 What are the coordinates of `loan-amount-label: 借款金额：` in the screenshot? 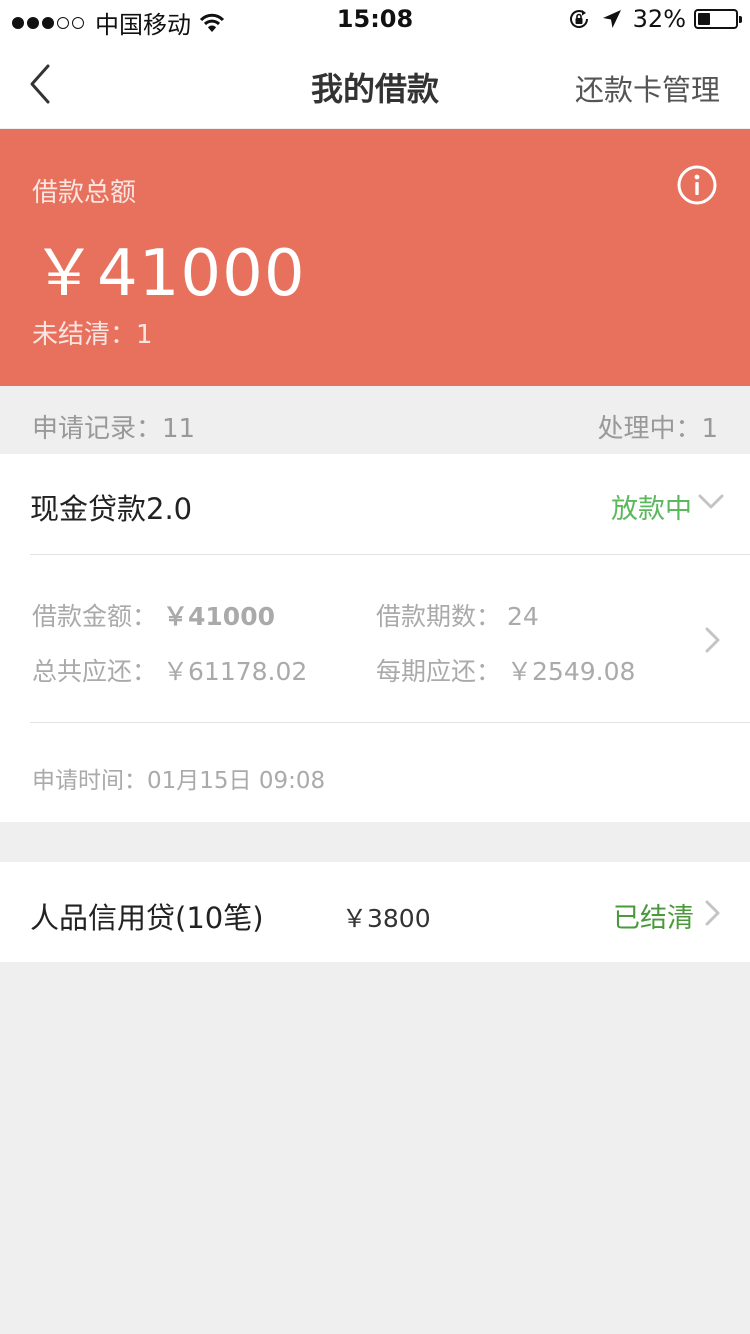 It's located at (95, 616).